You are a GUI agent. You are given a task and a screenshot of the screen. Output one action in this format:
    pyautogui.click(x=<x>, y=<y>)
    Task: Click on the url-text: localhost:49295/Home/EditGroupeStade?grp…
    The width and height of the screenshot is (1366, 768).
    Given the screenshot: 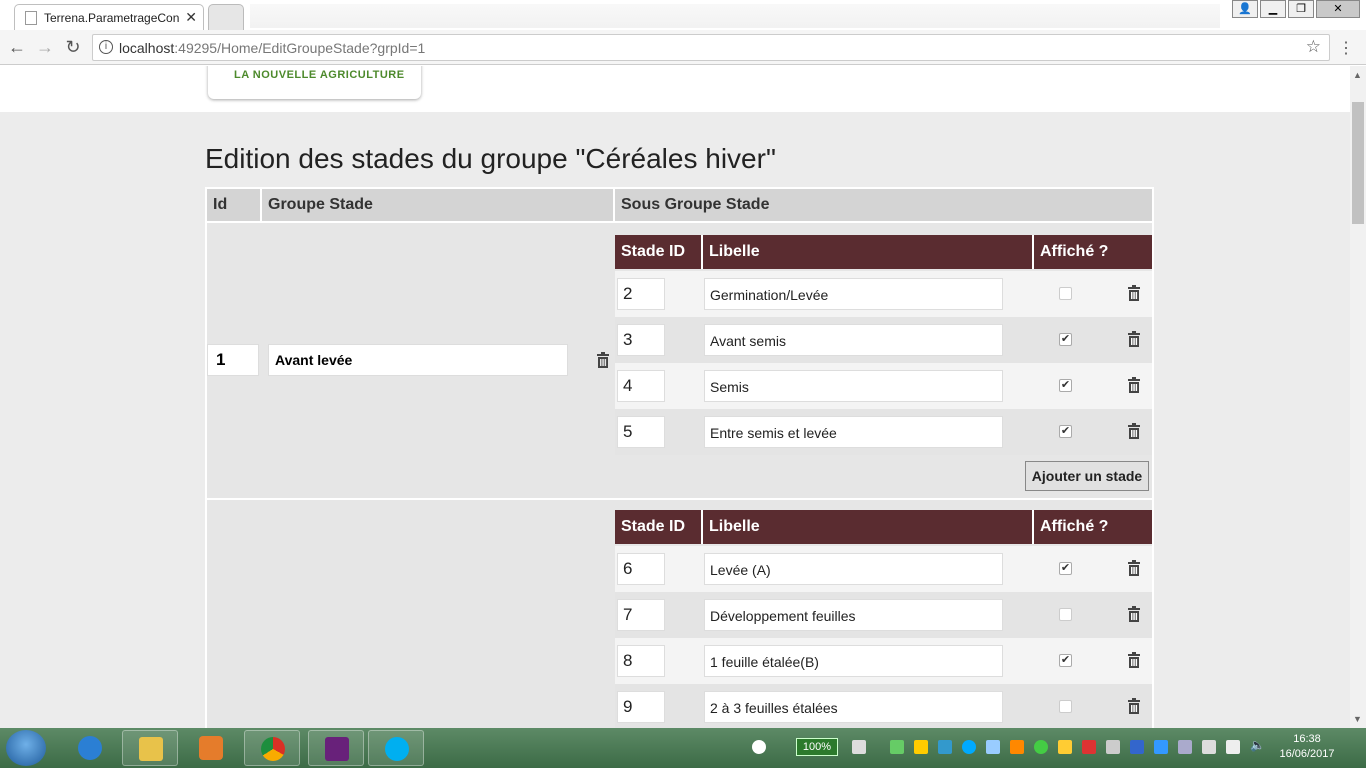 What is the action you would take?
    pyautogui.click(x=272, y=48)
    